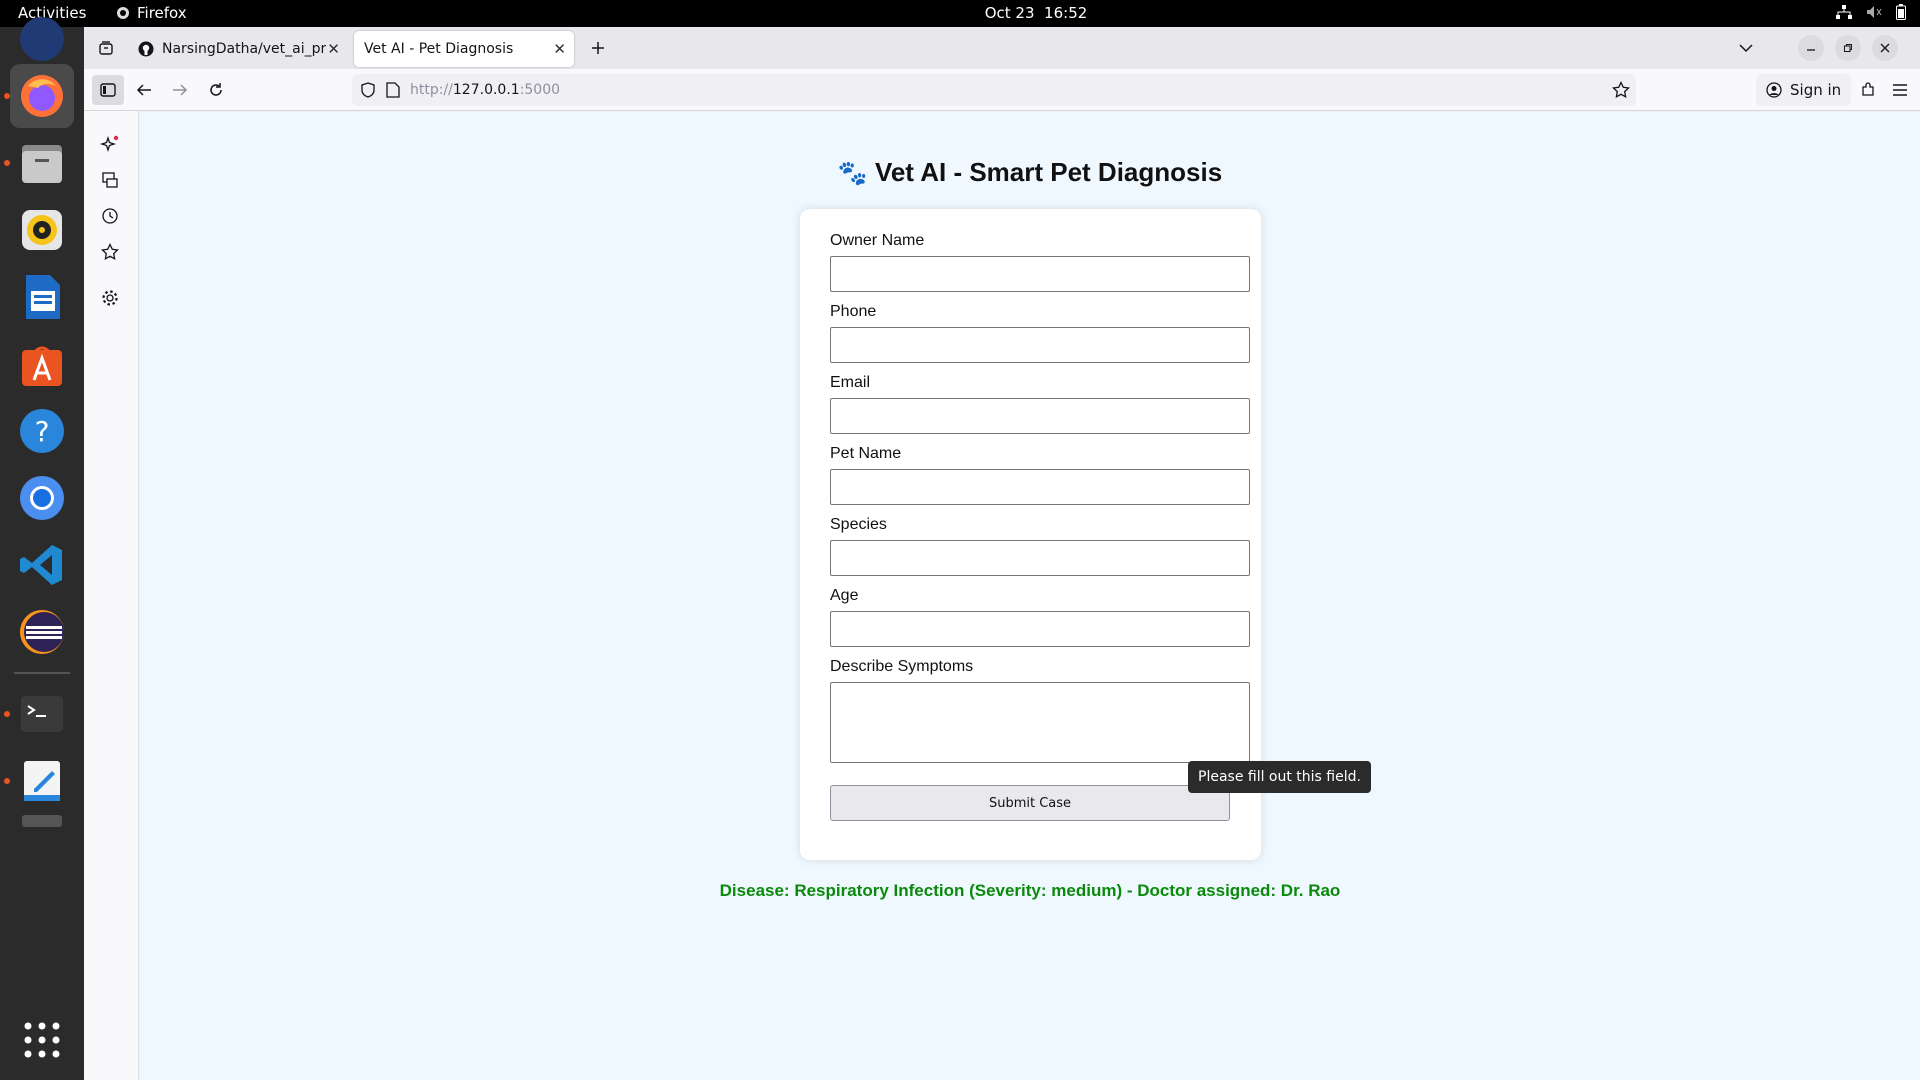 Image resolution: width=1920 pixels, height=1080 pixels. I want to click on ai-chatbot-button, so click(110, 145).